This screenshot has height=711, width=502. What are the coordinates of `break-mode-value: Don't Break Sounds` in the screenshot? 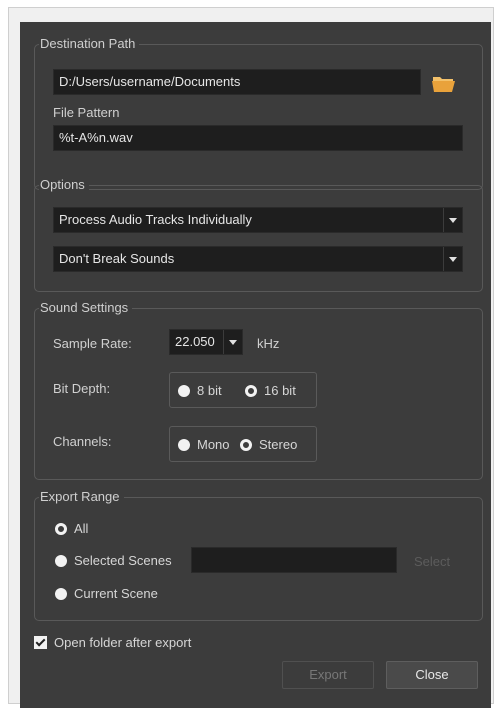 It's located at (117, 258).